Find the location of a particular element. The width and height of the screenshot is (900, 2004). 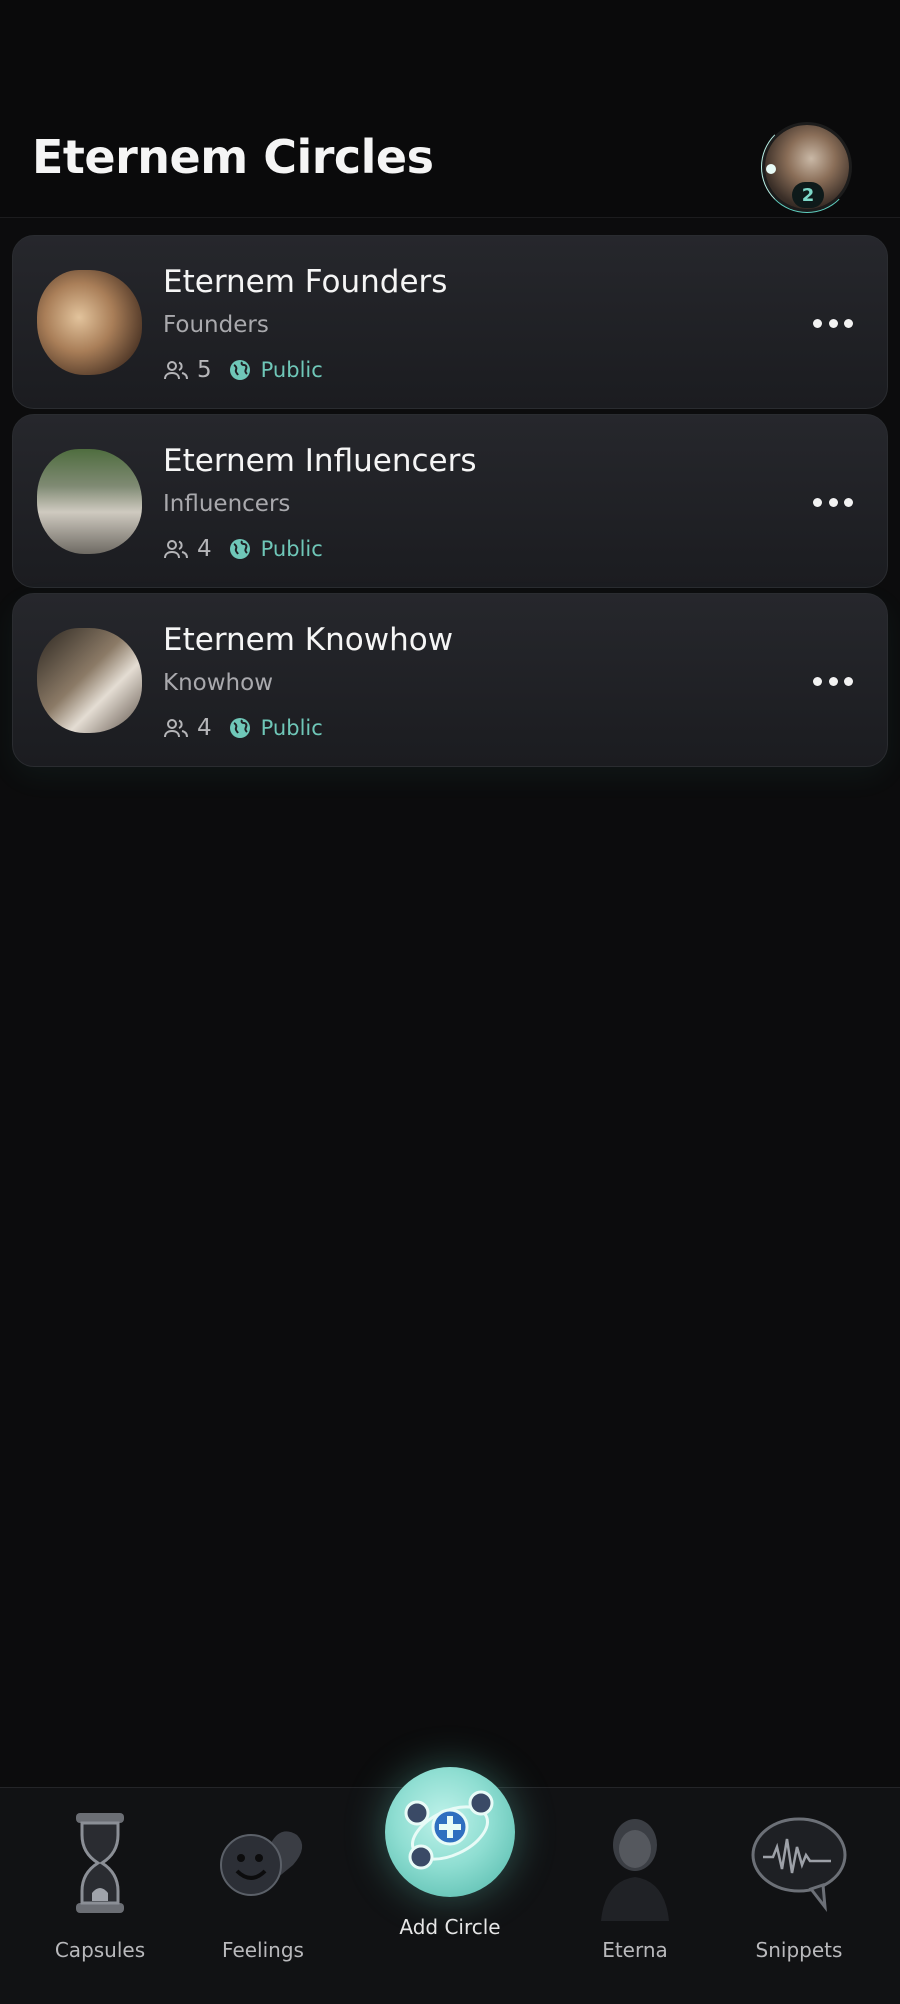

circle-network-icon is located at coordinates (449, 1830).